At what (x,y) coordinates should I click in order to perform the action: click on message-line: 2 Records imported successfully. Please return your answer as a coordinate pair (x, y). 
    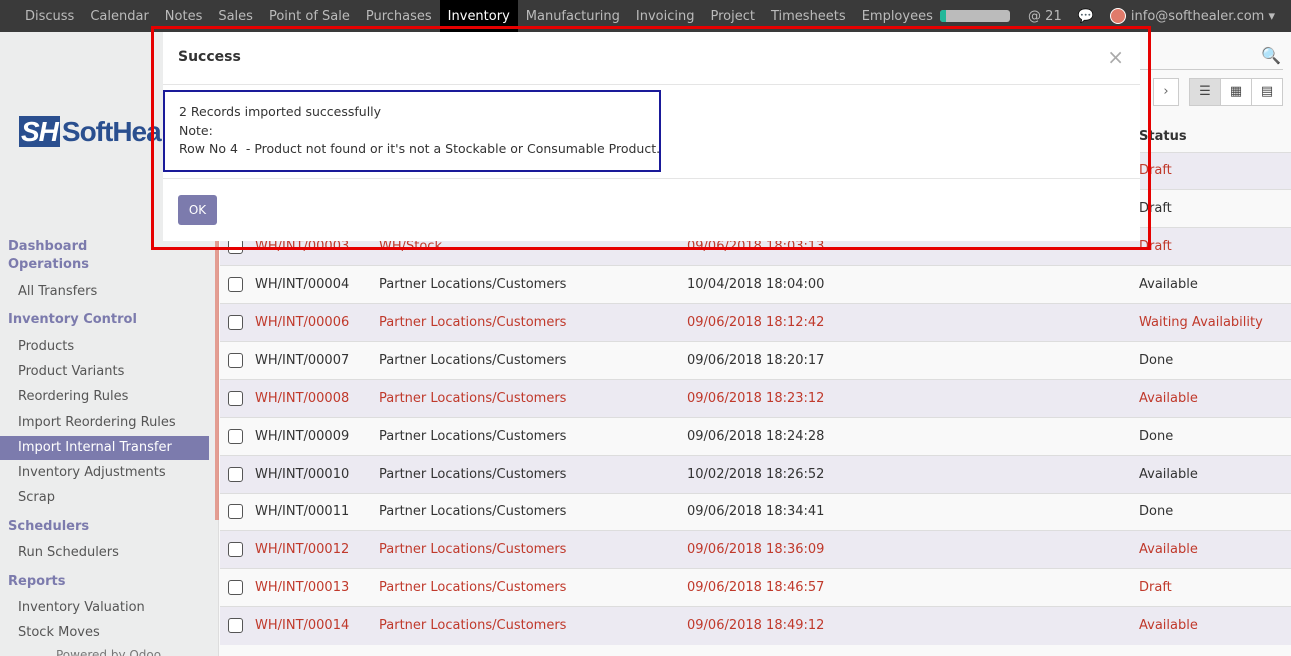
    Looking at the image, I should click on (280, 111).